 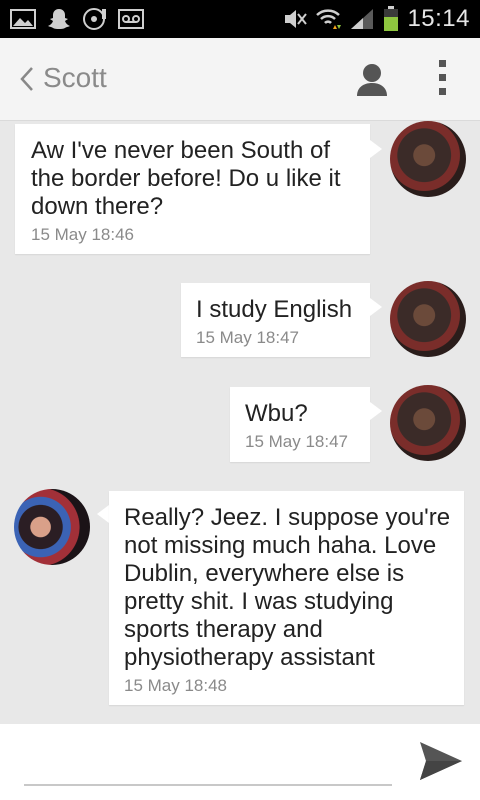 I want to click on chevron-left-icon, so click(x=27, y=79).